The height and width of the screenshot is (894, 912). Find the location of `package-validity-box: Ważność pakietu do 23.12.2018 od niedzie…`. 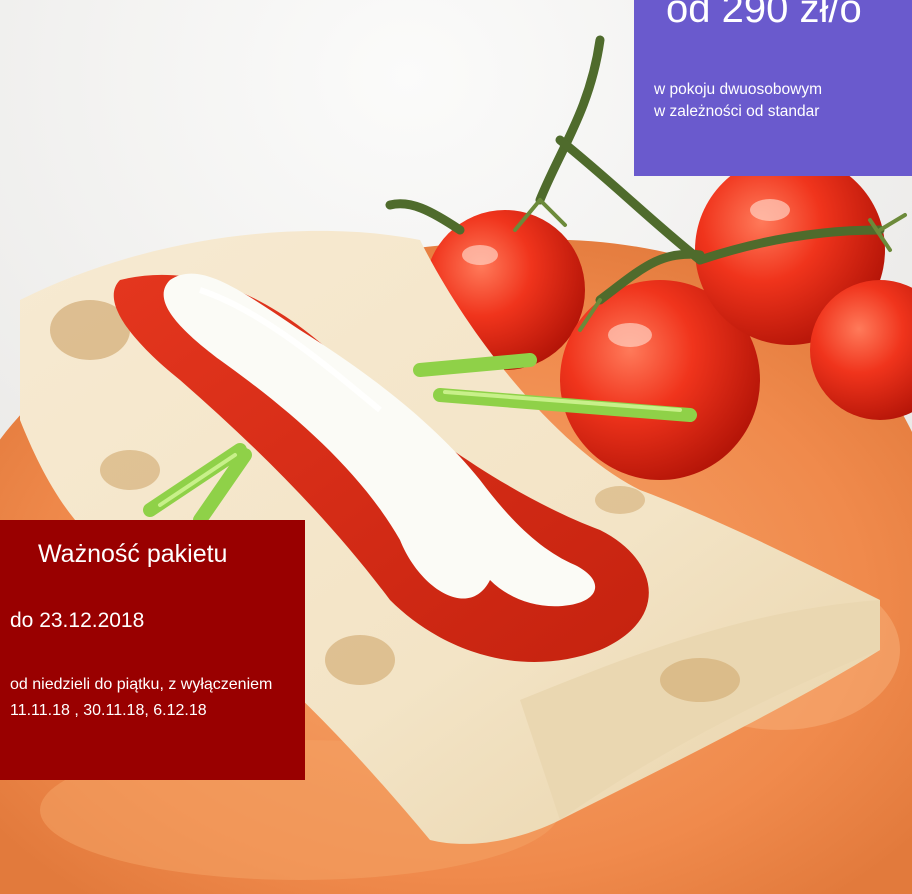

package-validity-box: Ważność pakietu do 23.12.2018 od niedzie… is located at coordinates (152, 650).